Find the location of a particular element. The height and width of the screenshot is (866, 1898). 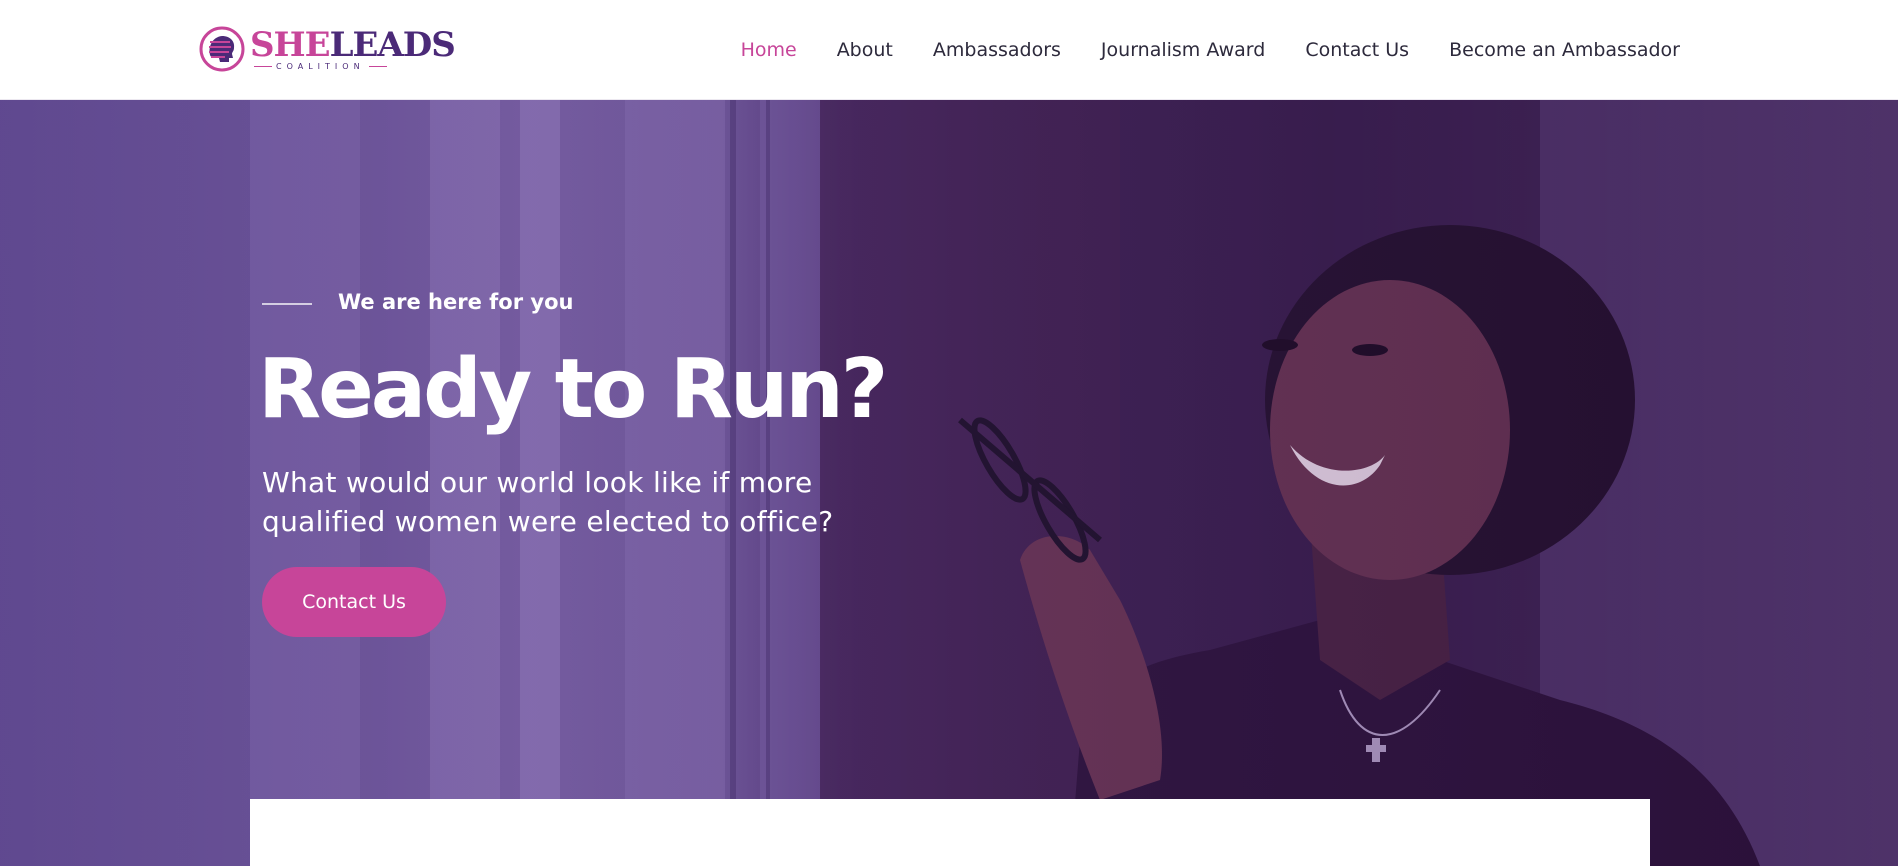

nav-home: Home is located at coordinates (769, 50).